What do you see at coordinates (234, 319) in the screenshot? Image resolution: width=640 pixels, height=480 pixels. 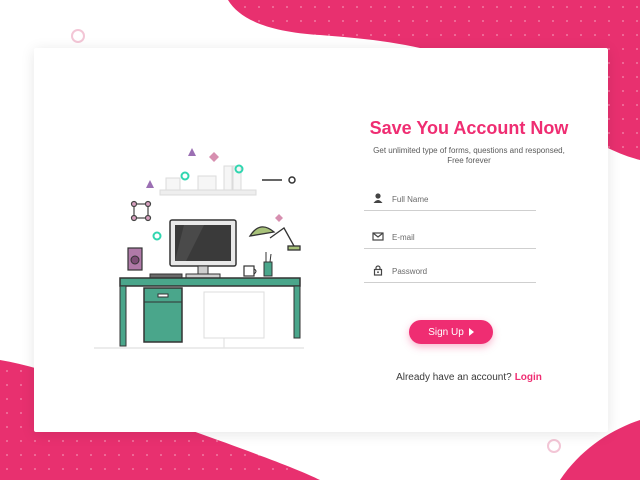 I see `chair` at bounding box center [234, 319].